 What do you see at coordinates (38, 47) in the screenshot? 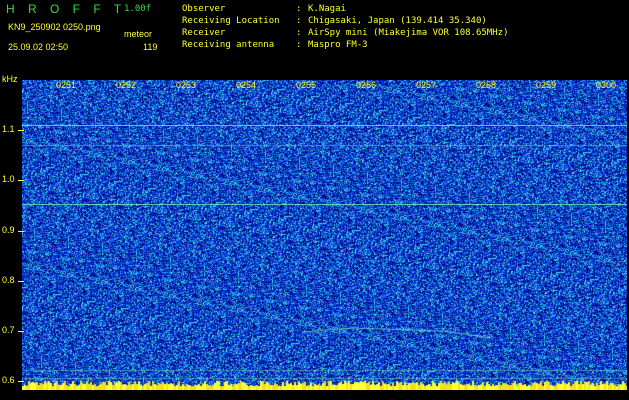
I see `capture-datetime: 25.09.02 02:50` at bounding box center [38, 47].